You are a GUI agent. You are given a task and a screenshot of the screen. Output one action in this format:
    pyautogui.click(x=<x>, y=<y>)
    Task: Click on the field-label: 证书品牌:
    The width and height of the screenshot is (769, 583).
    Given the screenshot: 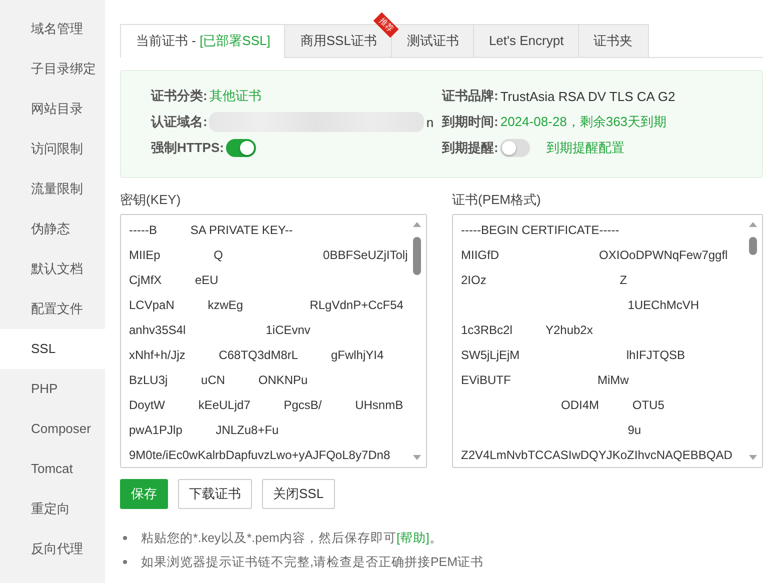 What is the action you would take?
    pyautogui.click(x=470, y=96)
    